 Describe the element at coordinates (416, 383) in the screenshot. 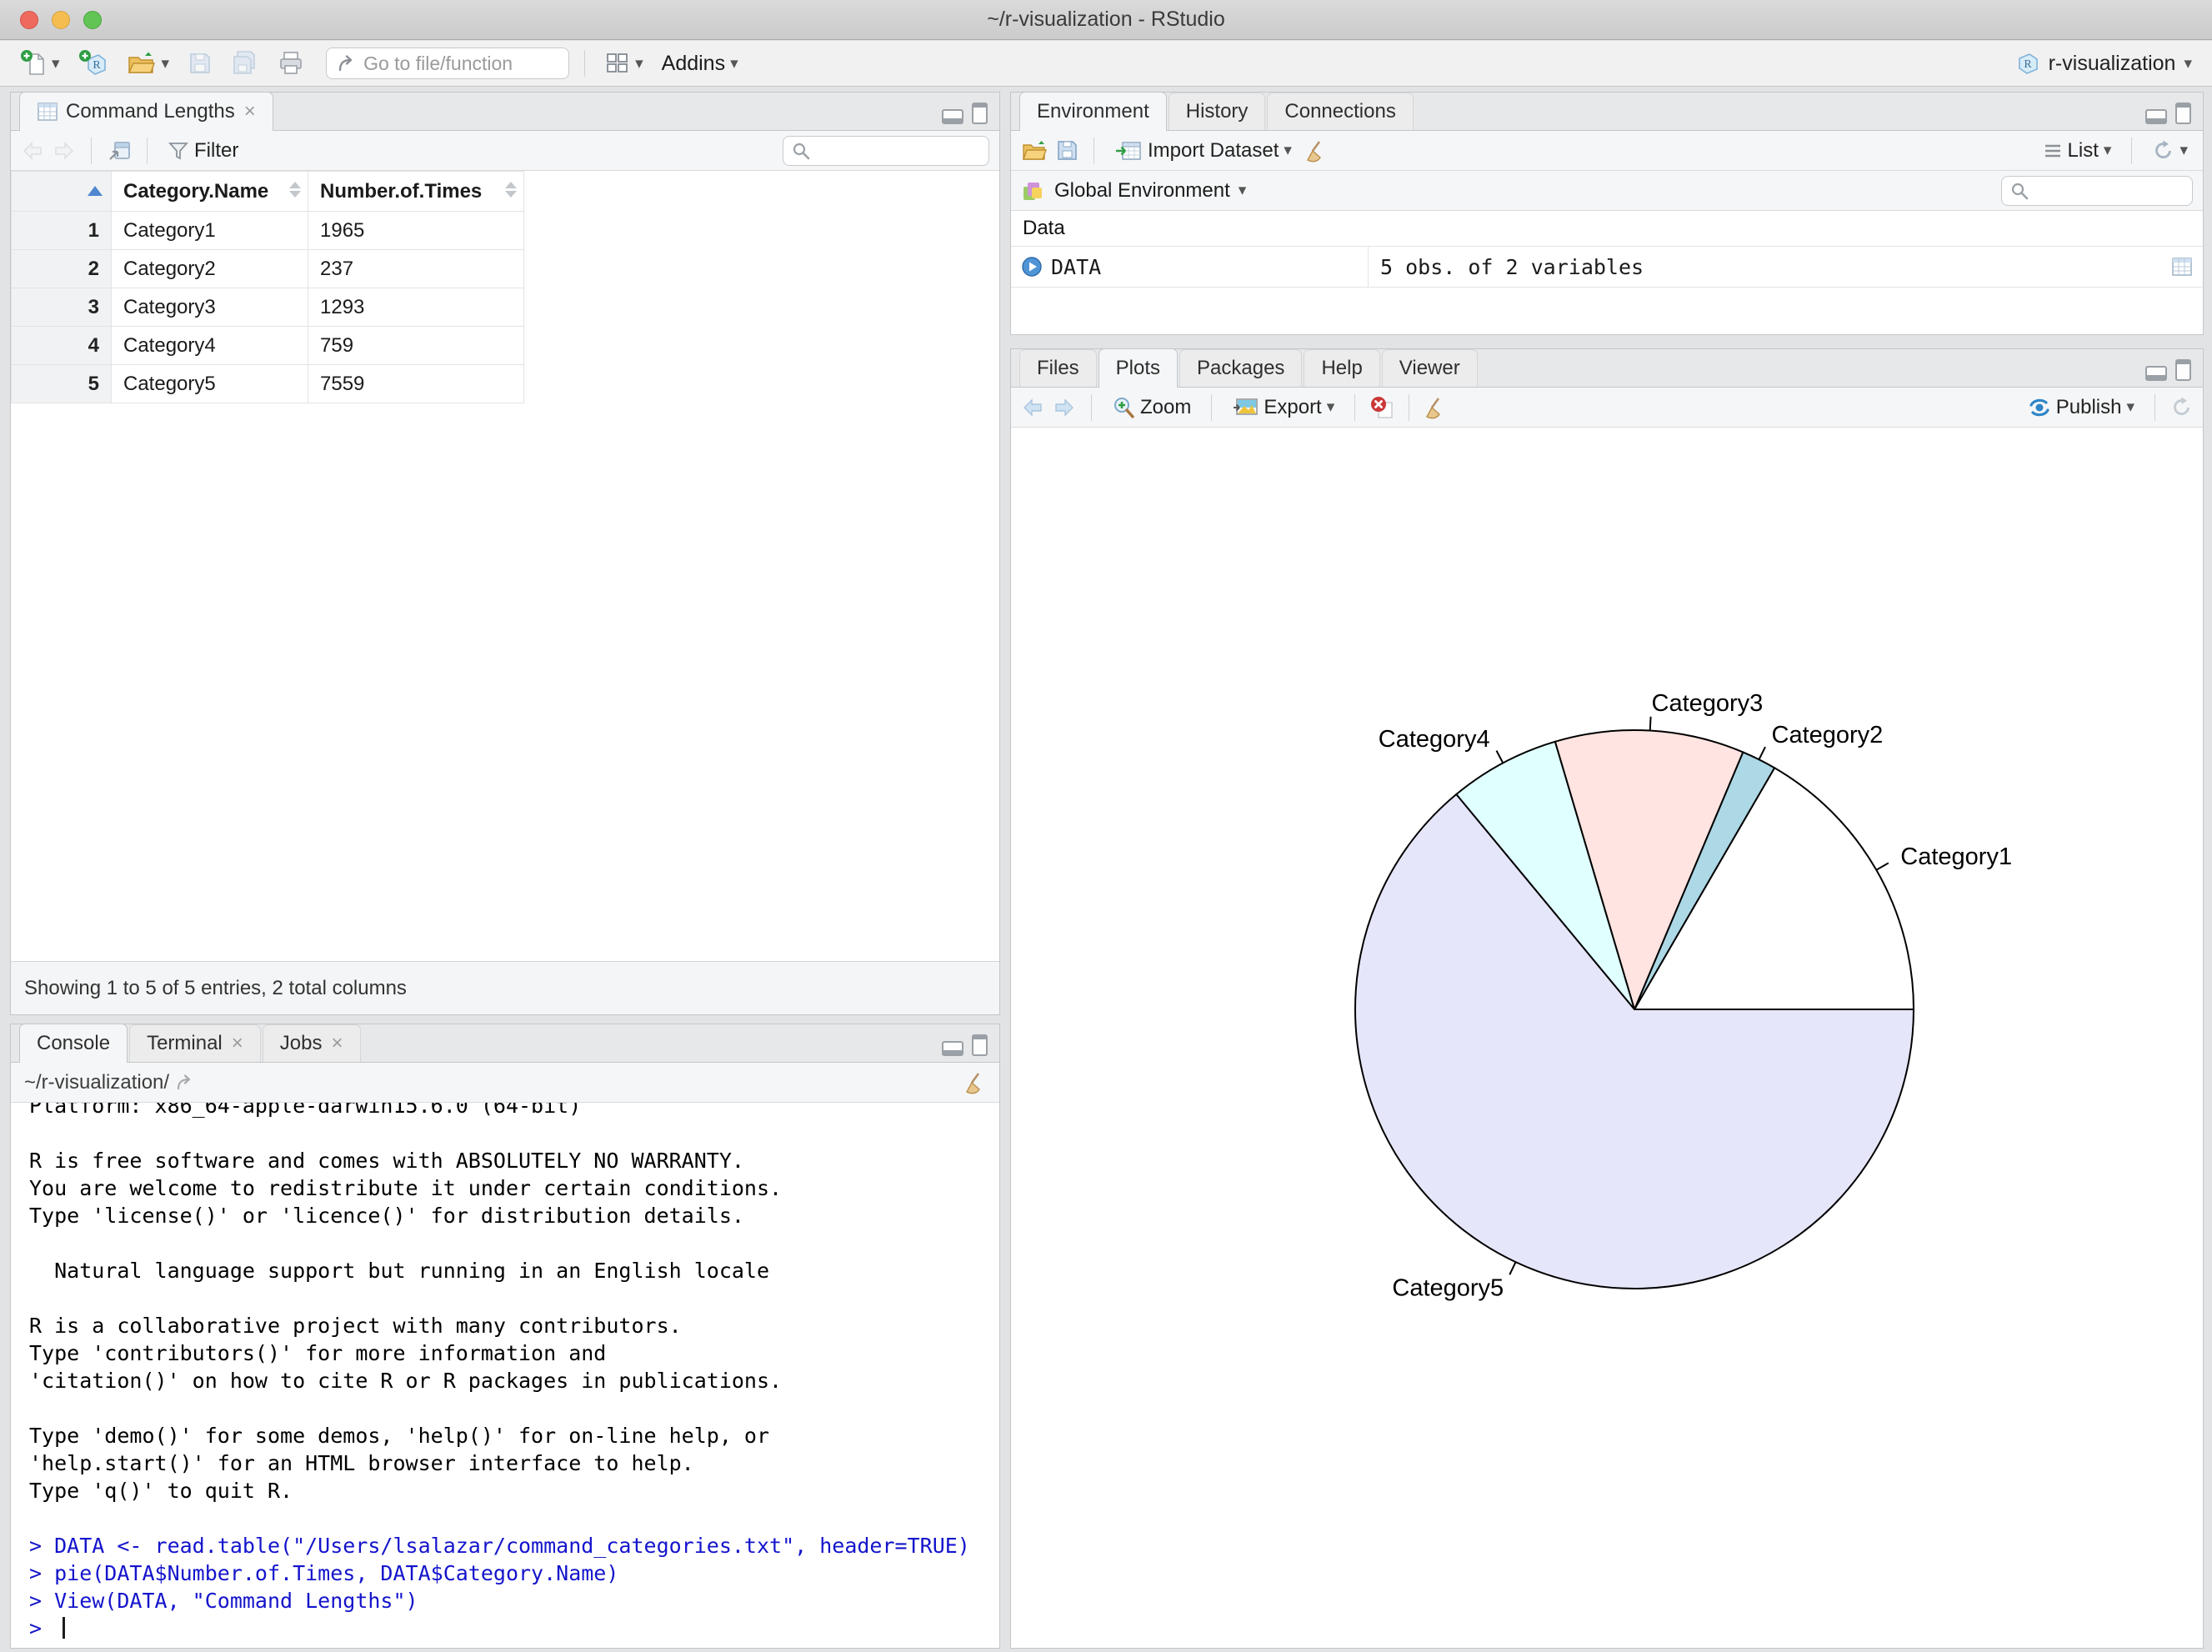

I see `cell-number-of-times: 7559` at that location.